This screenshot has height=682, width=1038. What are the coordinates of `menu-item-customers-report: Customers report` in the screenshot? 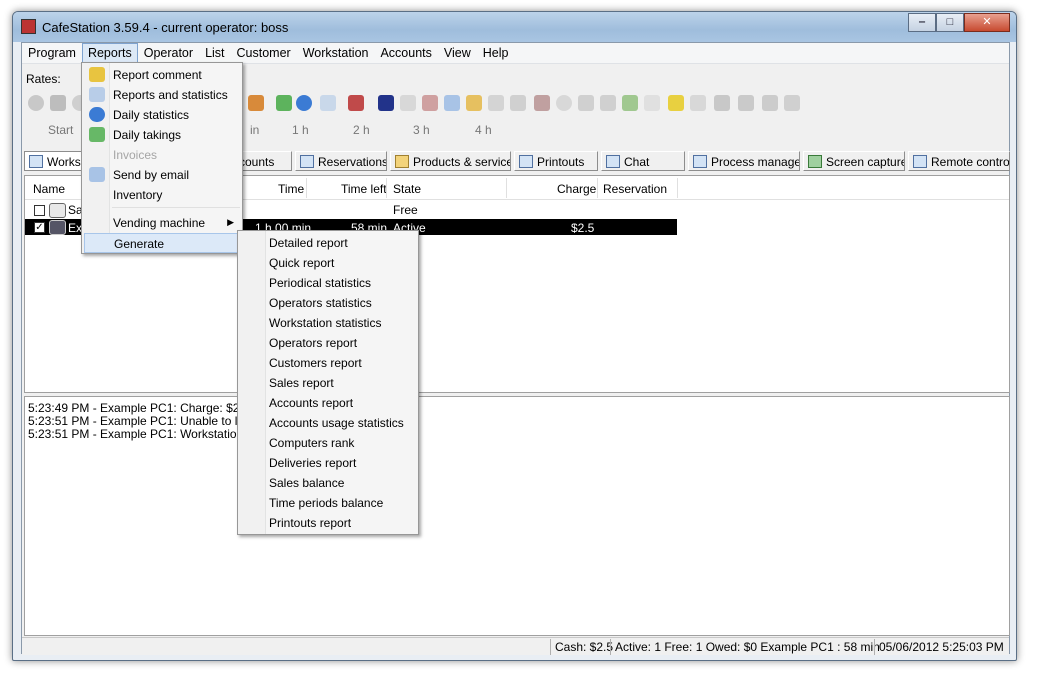 It's located at (301, 363).